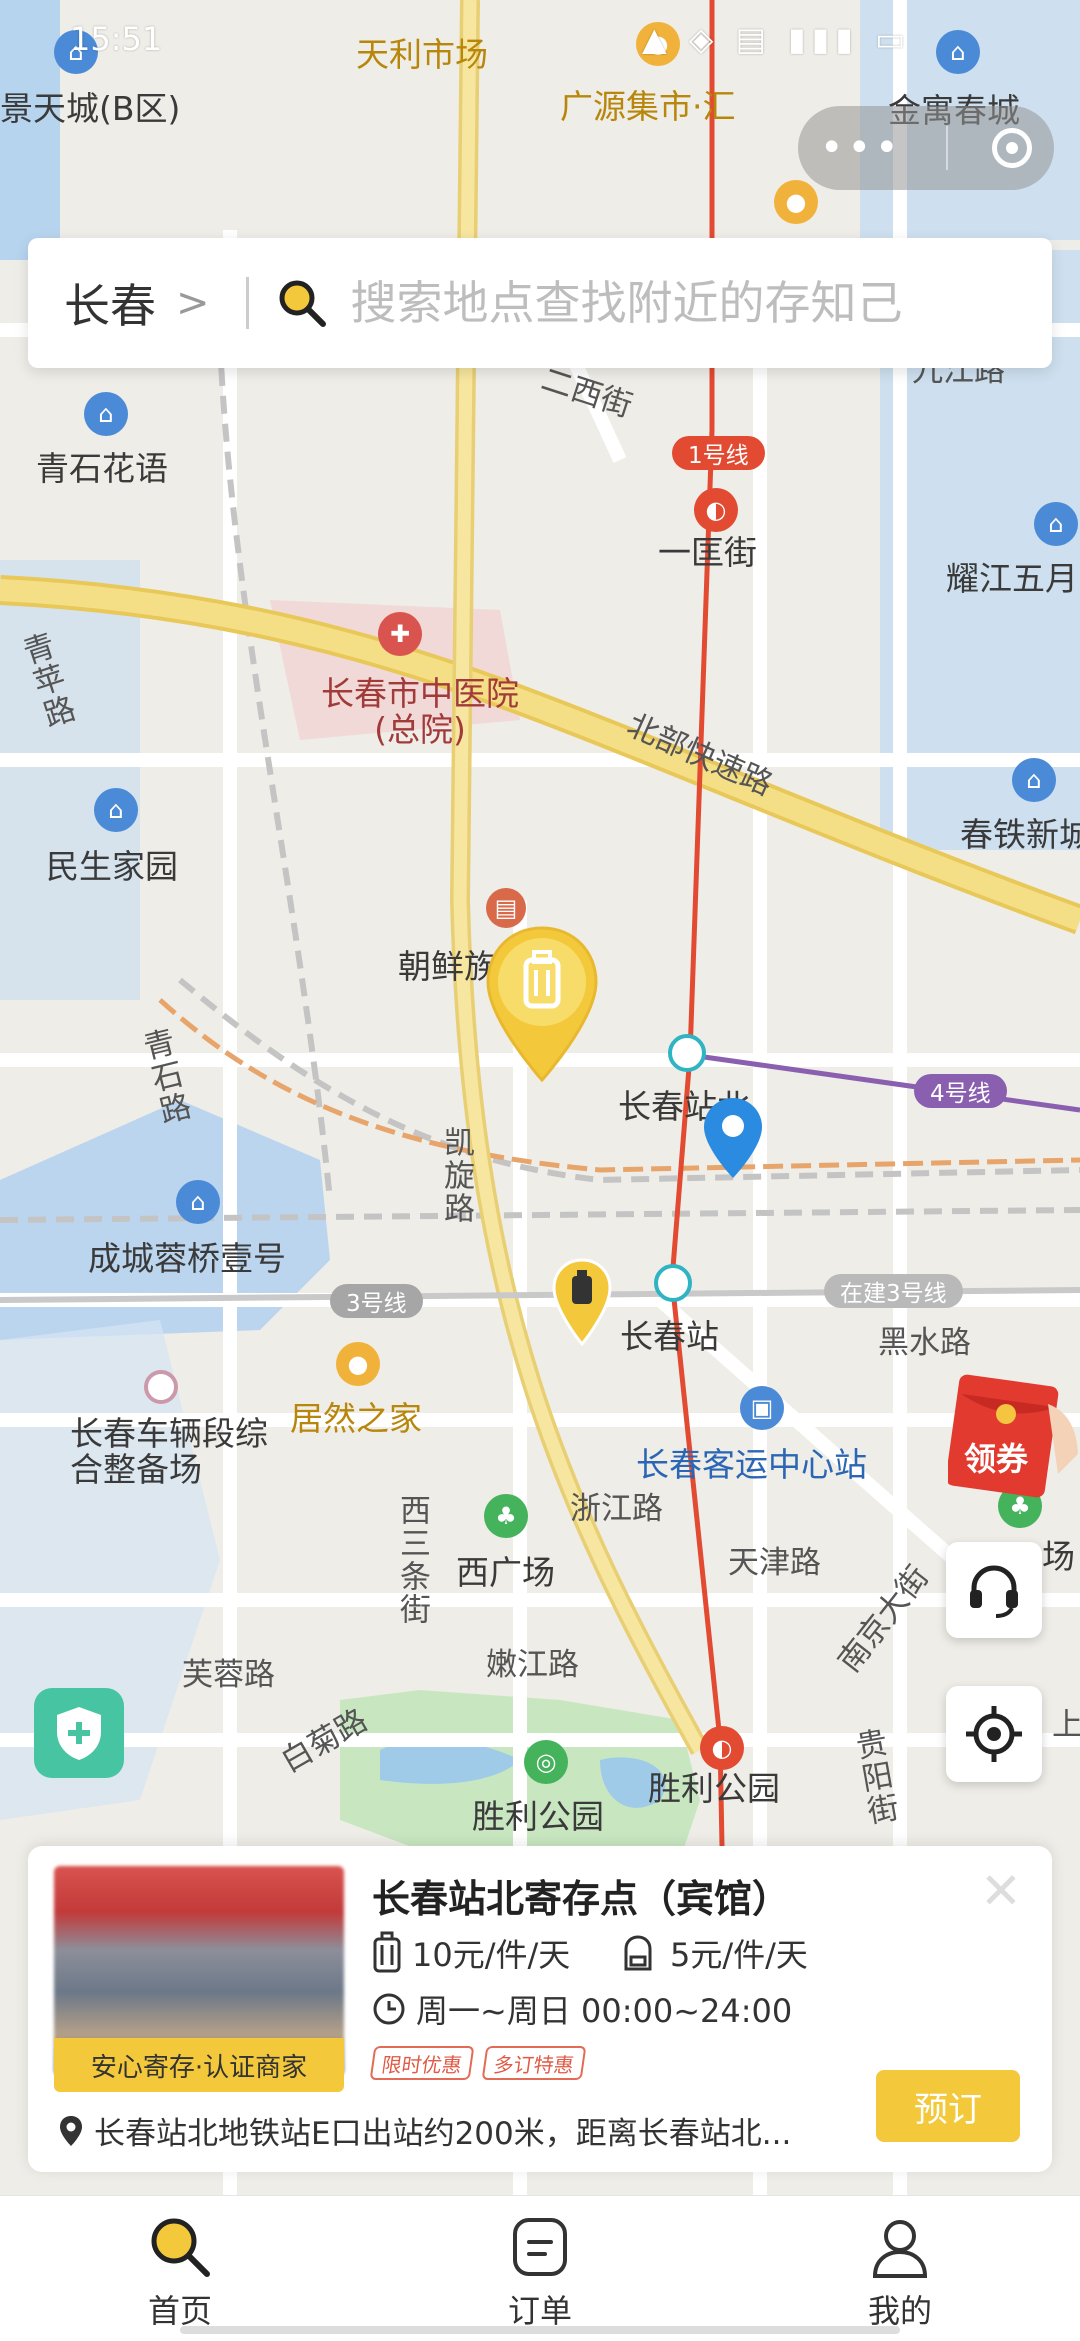 The width and height of the screenshot is (1080, 2341). I want to click on promo-tag: 多订特惠, so click(534, 2063).